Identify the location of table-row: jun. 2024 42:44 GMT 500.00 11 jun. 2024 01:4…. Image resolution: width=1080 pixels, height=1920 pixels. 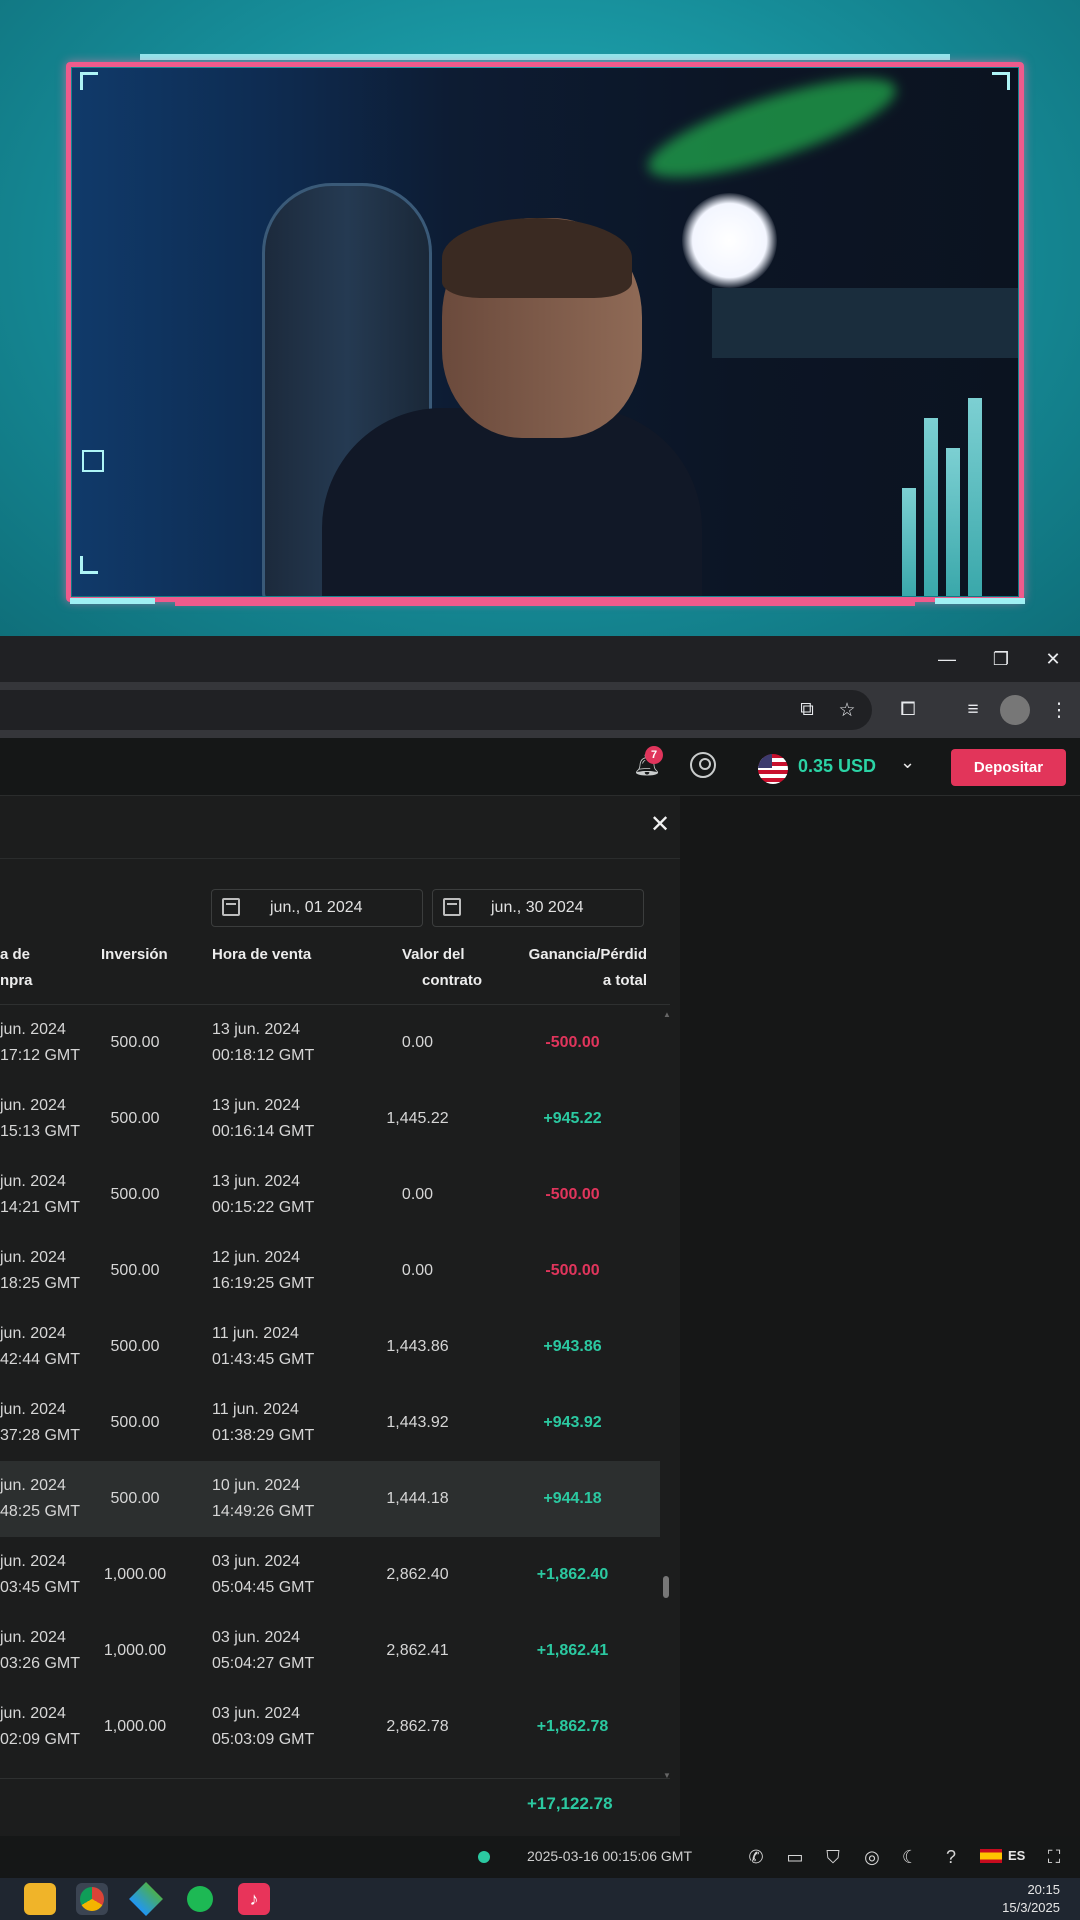
(330, 1347).